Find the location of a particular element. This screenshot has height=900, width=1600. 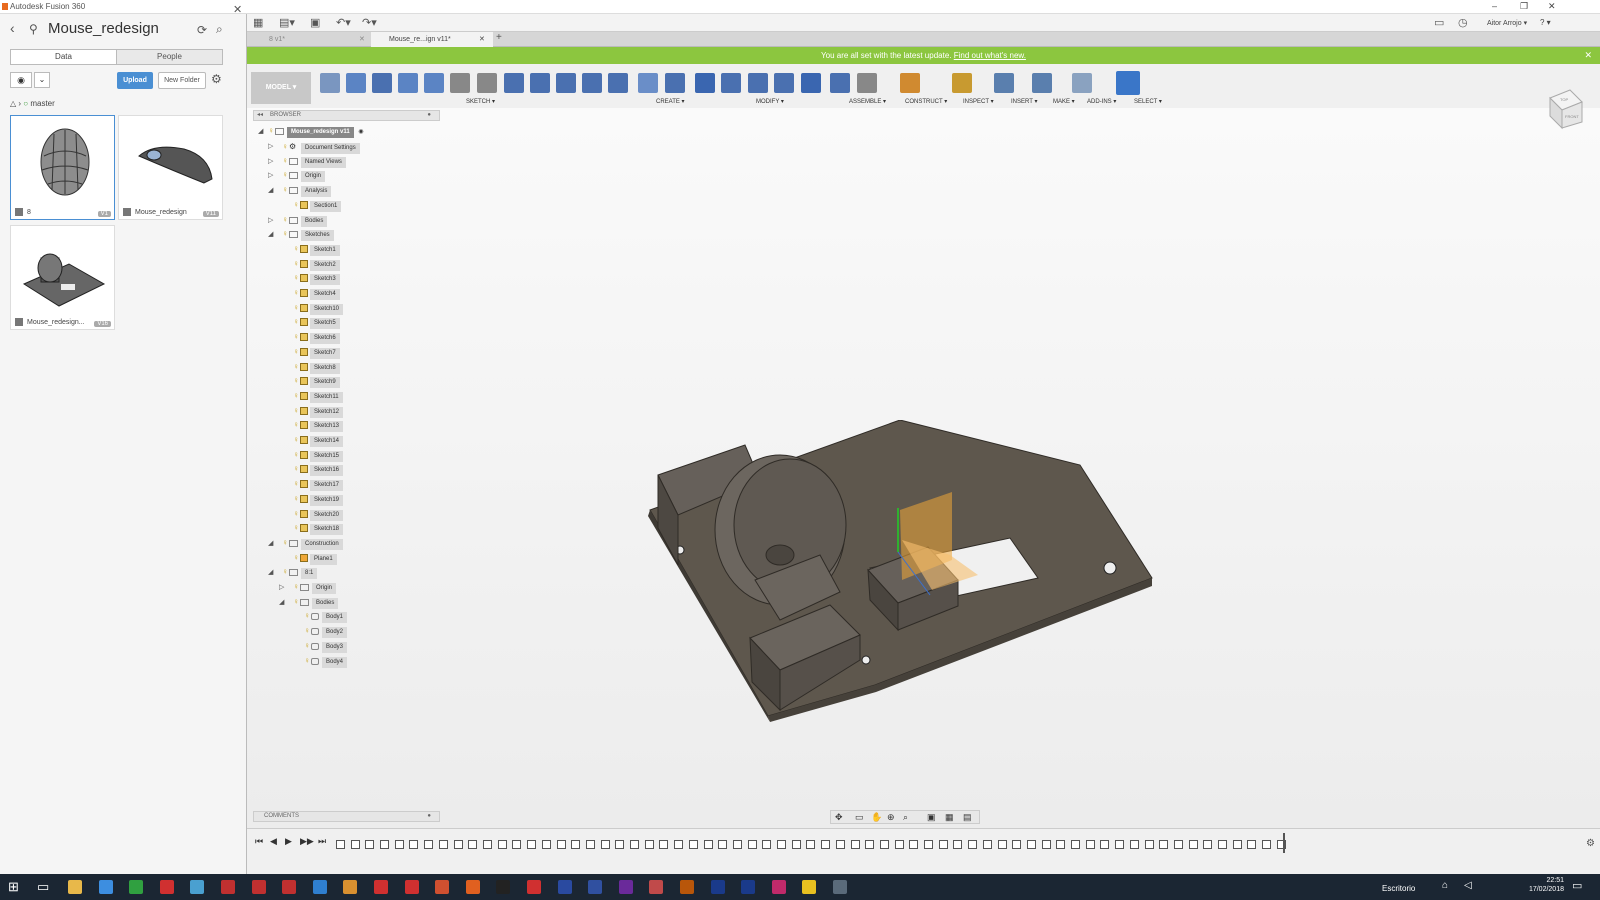

browser-node: ♀ Sketch18 is located at coordinates (311, 529).